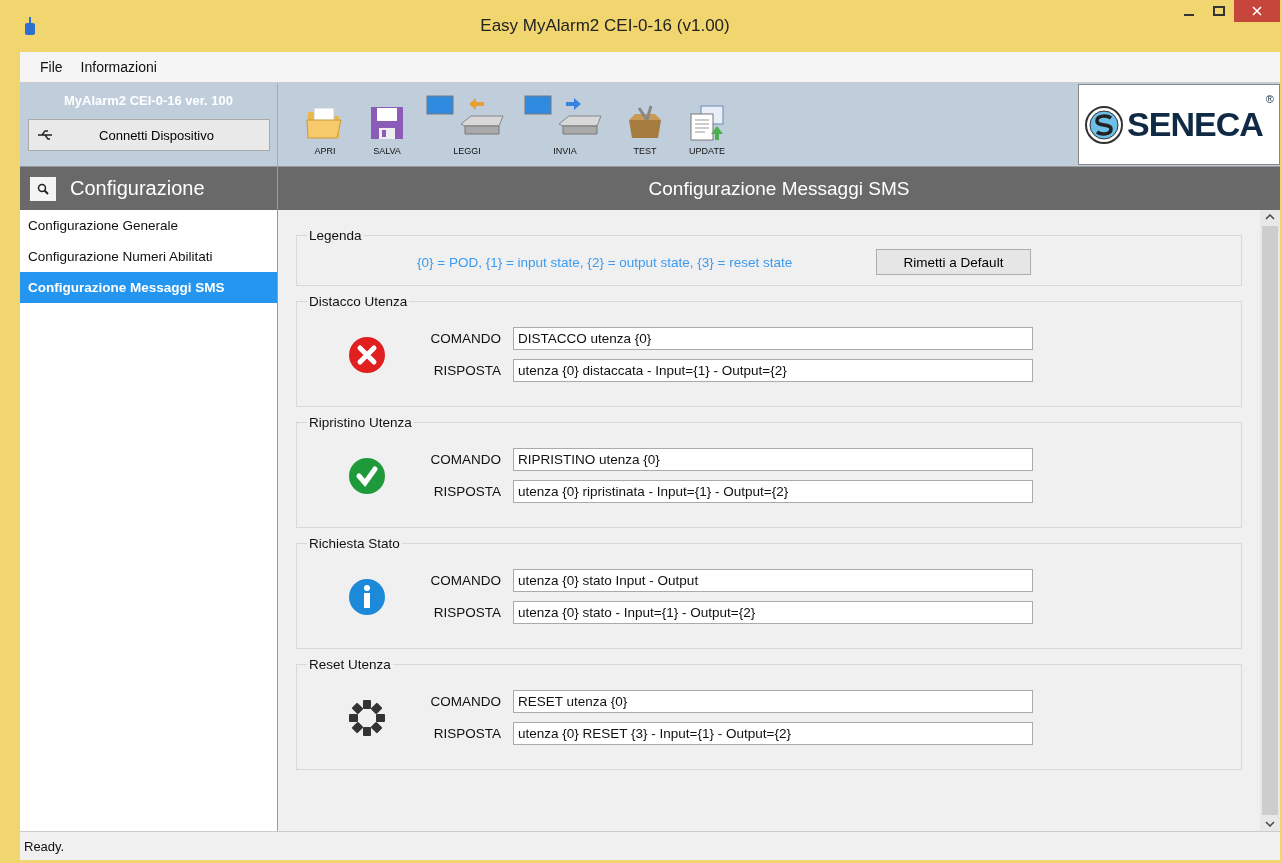 The height and width of the screenshot is (863, 1282). What do you see at coordinates (773, 459) in the screenshot?
I see `command-field: RIPRISTINO utenza {0}` at bounding box center [773, 459].